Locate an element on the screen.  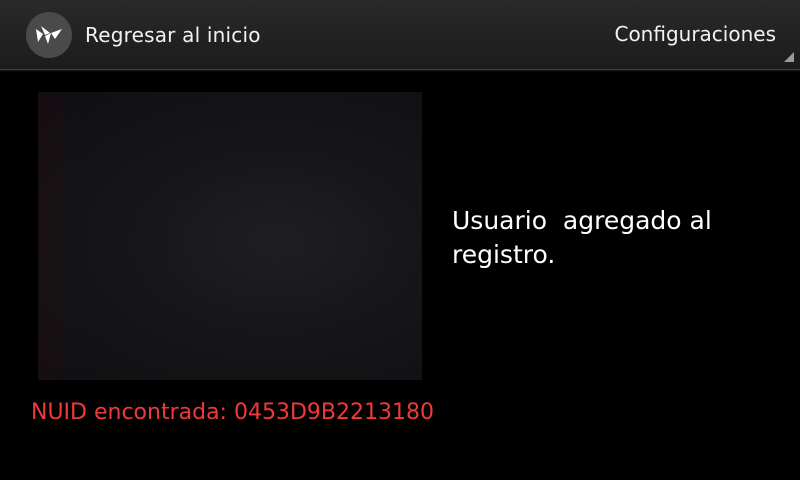
nuid-label: NUID encontrada: 0453D9B2213180 is located at coordinates (232, 412).